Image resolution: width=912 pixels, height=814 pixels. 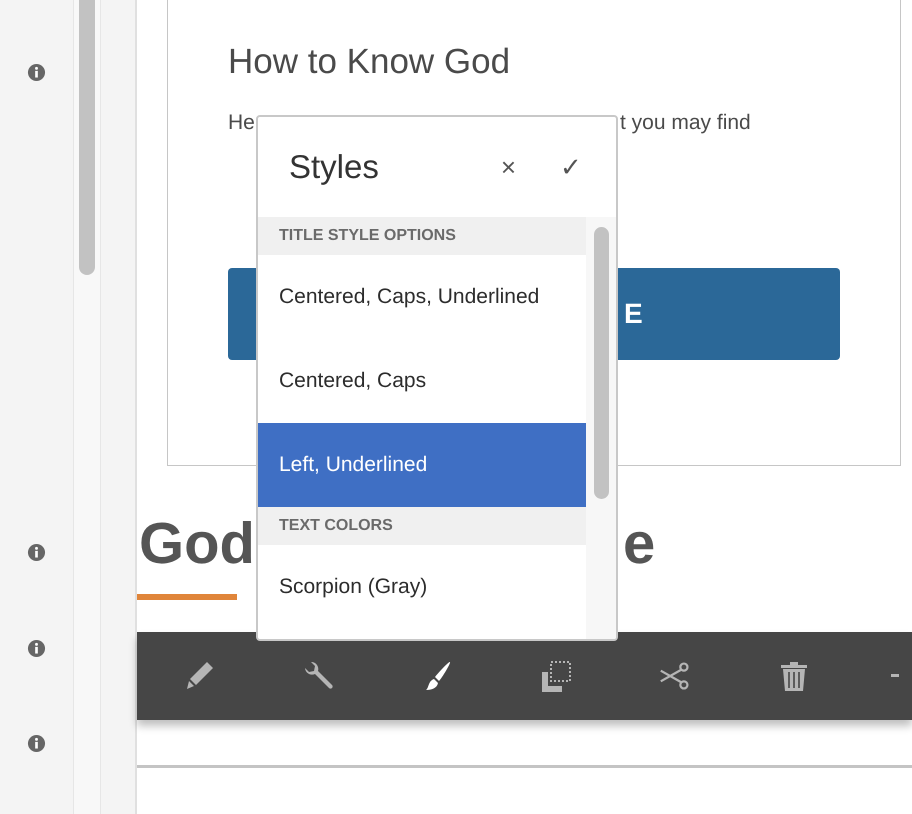 I want to click on scissors-icon, so click(x=675, y=676).